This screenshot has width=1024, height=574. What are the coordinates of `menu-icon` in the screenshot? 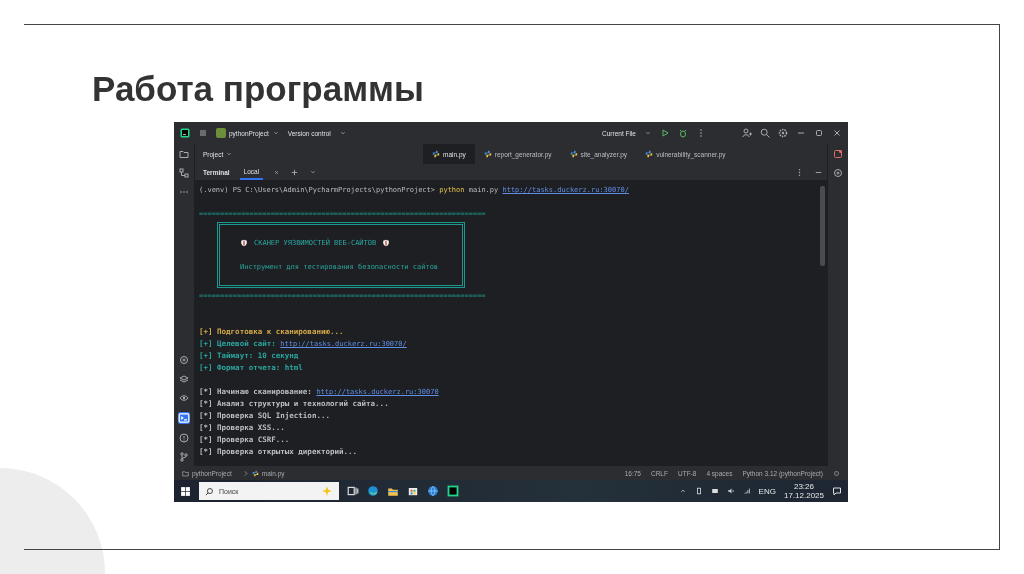 It's located at (203, 133).